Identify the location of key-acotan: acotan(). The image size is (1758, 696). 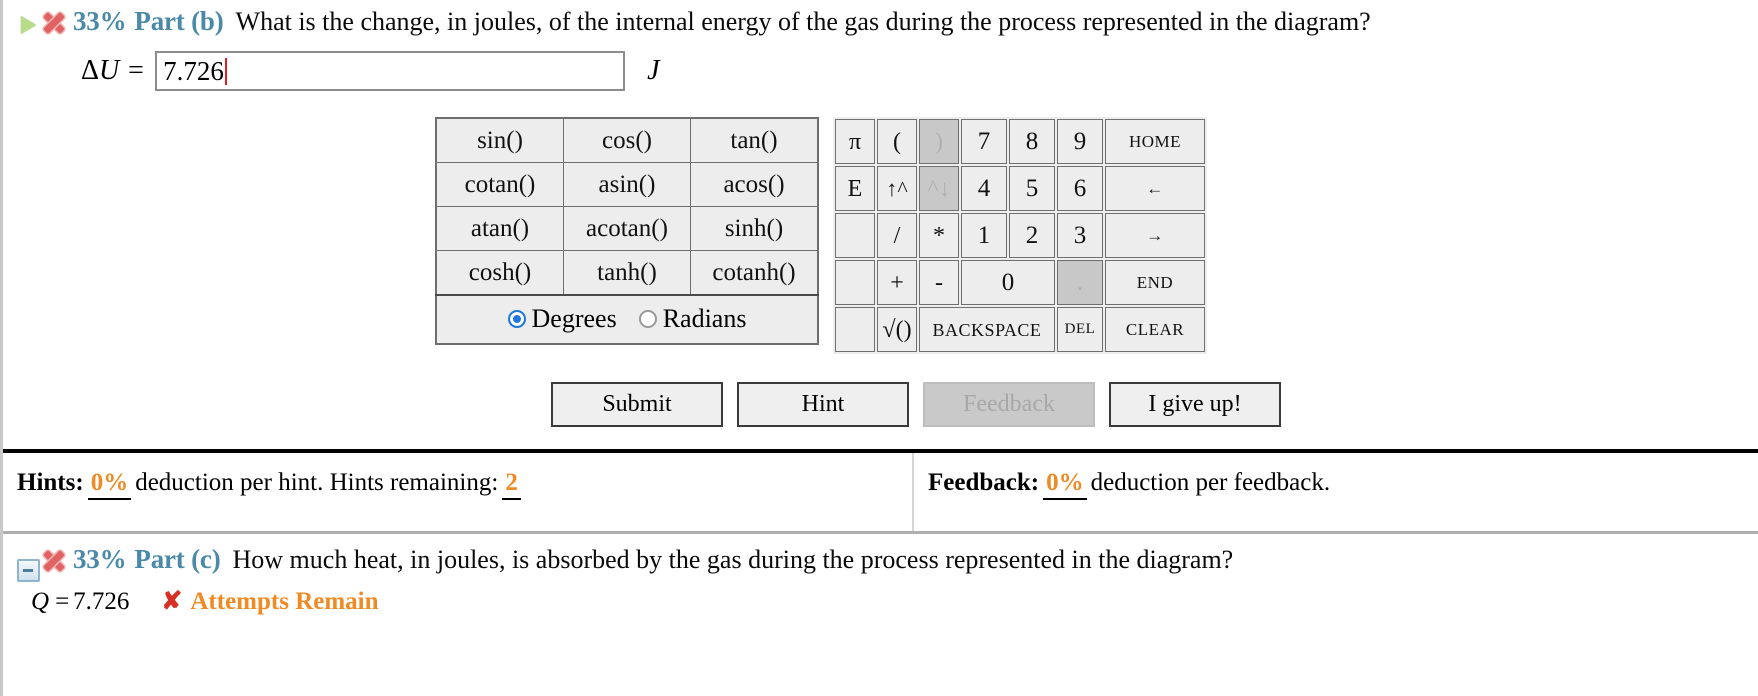
(627, 228).